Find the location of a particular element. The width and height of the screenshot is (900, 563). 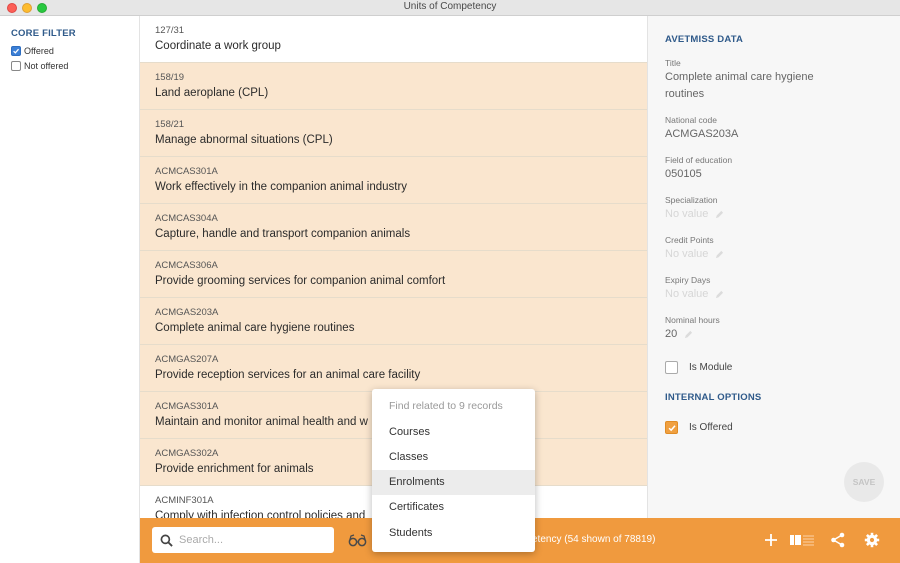

record-count-status: etency (54 shown of 78819) is located at coordinates (594, 539).